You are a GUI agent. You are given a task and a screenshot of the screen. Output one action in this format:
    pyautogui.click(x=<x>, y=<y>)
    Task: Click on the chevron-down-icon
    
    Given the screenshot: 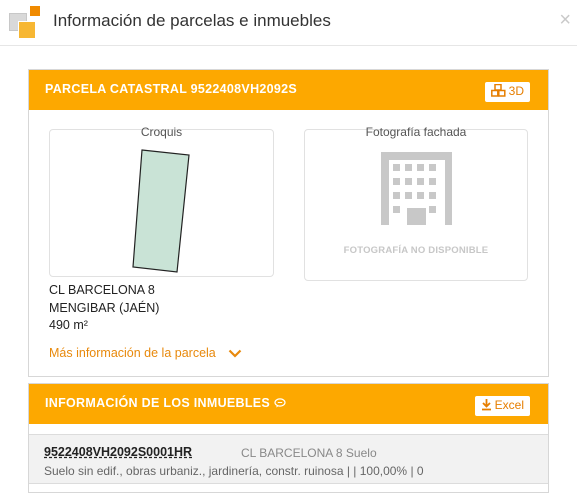 What is the action you would take?
    pyautogui.click(x=235, y=353)
    